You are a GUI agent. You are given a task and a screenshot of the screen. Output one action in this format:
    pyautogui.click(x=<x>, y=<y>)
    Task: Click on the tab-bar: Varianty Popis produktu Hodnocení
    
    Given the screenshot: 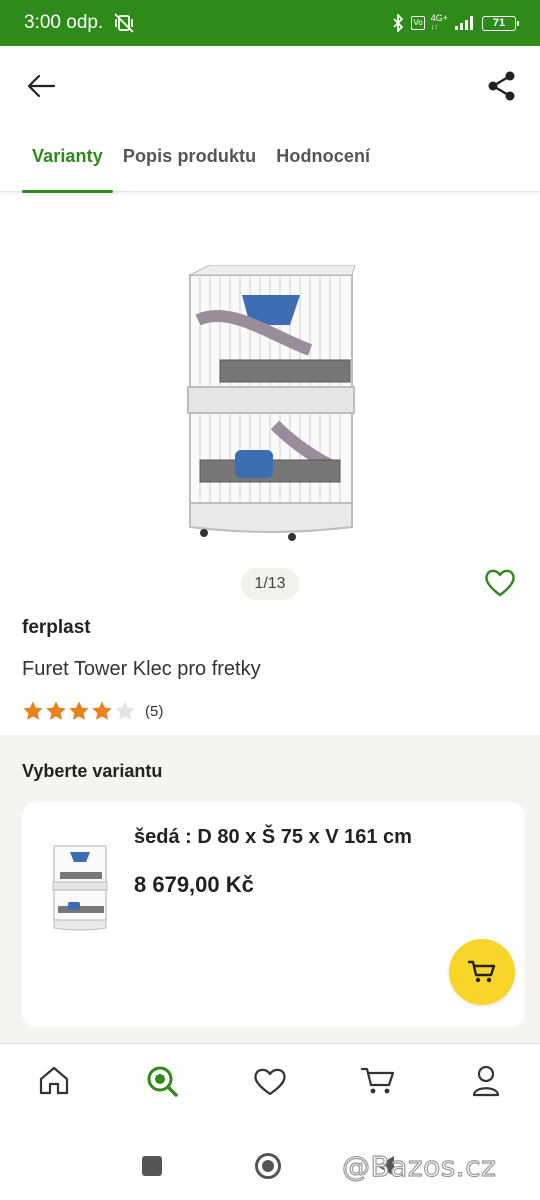 What is the action you would take?
    pyautogui.click(x=270, y=159)
    